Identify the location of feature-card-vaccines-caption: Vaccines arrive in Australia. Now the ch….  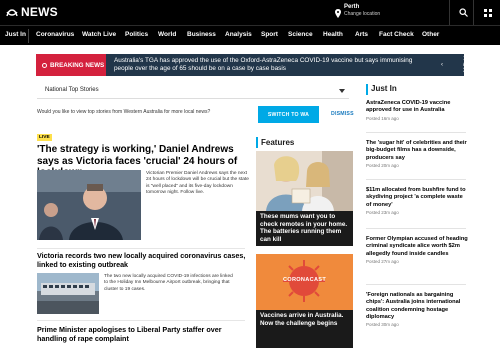
(304, 329).